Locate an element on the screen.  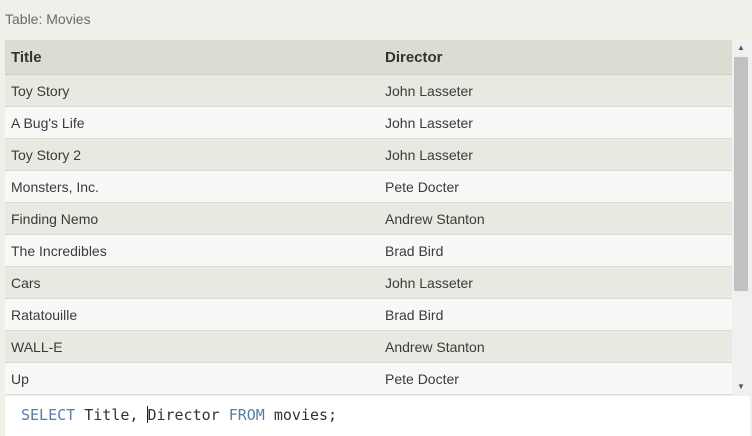
table-row: Finding Nemo Andrew Stanton is located at coordinates (368, 218).